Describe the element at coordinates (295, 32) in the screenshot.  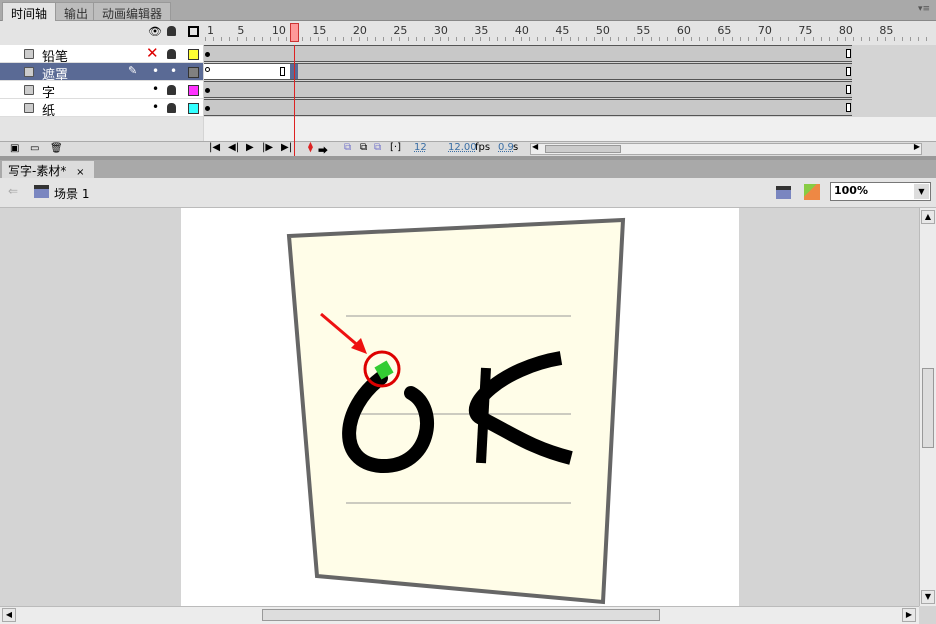
I see `playhead` at that location.